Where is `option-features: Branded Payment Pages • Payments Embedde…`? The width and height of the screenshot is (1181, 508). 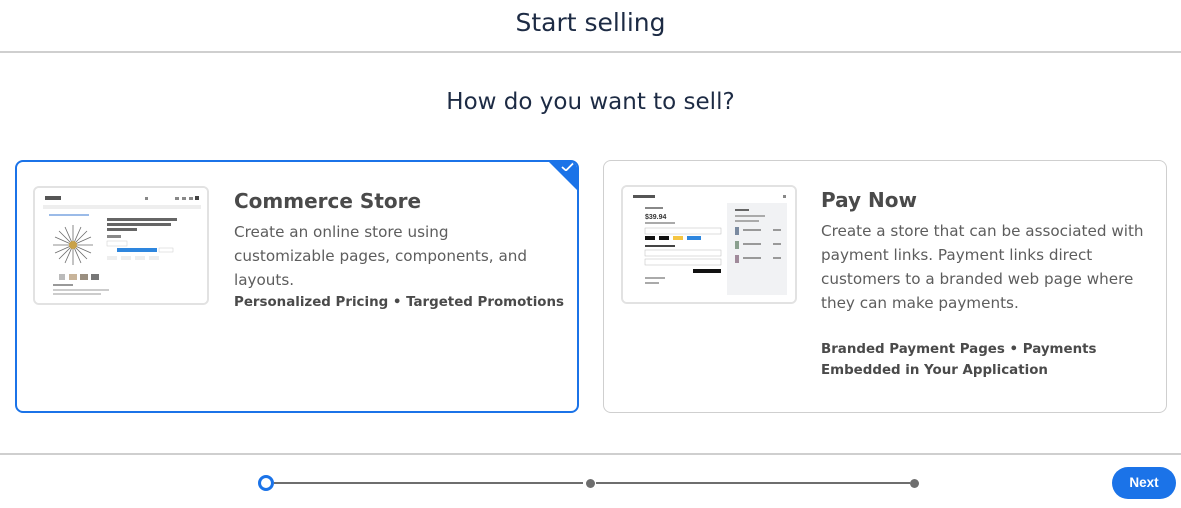
option-features: Branded Payment Pages • Payments Embedde… is located at coordinates (959, 360).